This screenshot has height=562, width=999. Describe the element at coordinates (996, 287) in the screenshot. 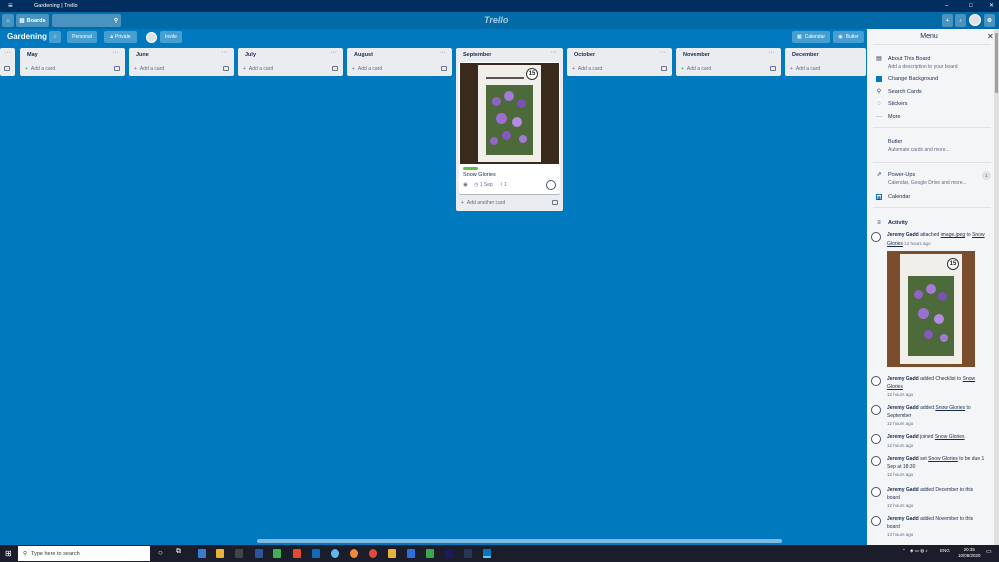

I see `menu-scrollbar` at that location.